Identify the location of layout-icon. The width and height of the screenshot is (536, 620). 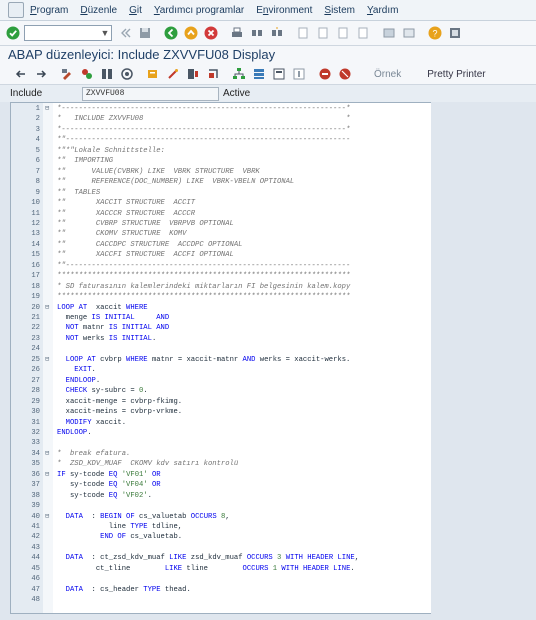
(279, 74).